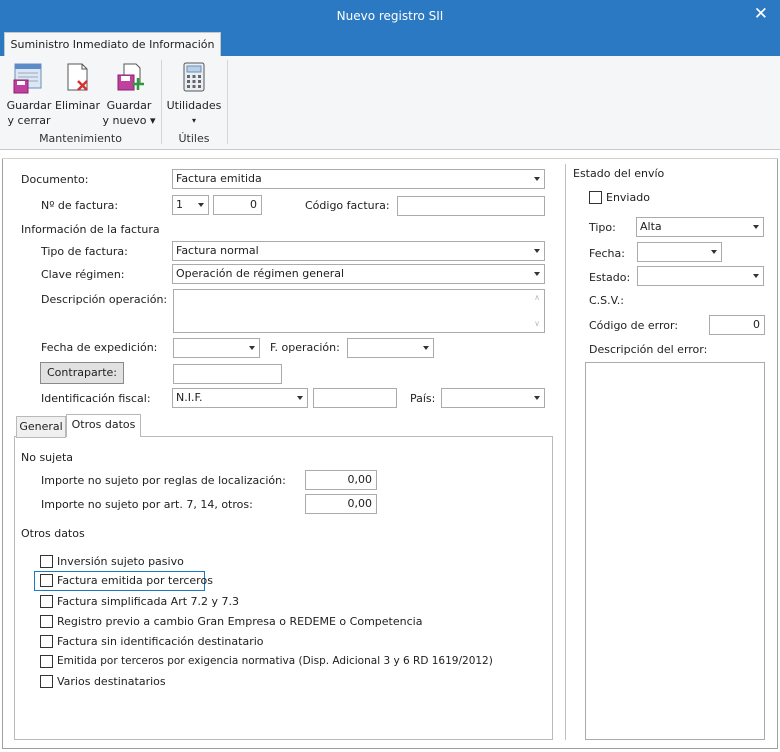  What do you see at coordinates (82, 373) in the screenshot?
I see `contraparte-button: Contraparte:` at bounding box center [82, 373].